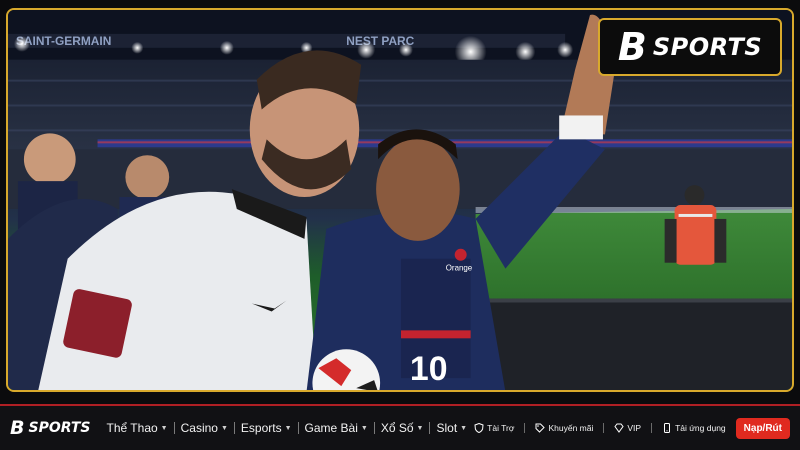 Image resolution: width=800 pixels, height=450 pixels. Describe the element at coordinates (707, 47) in the screenshot. I see `brand-logo-text: SPORTS` at that location.